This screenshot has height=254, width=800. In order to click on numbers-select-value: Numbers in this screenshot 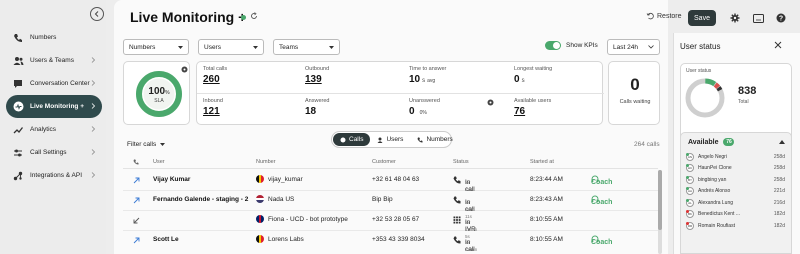, I will do `click(142, 47)`.